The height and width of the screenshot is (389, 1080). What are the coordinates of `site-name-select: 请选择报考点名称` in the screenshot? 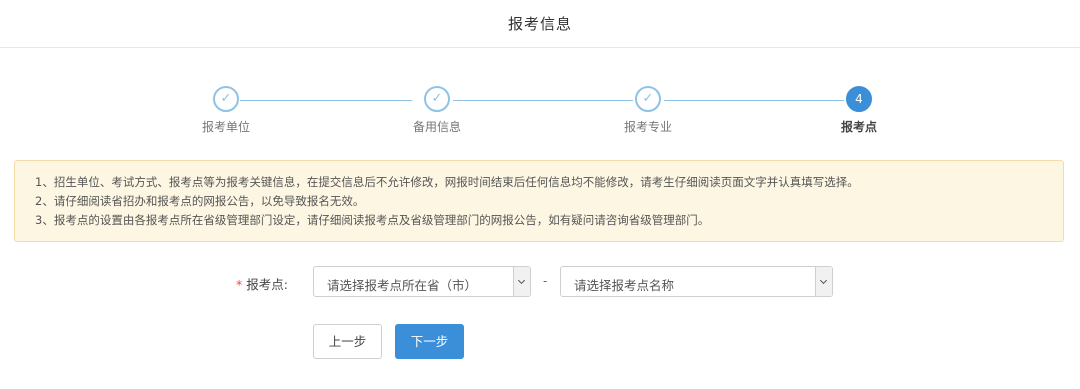 It's located at (696, 281).